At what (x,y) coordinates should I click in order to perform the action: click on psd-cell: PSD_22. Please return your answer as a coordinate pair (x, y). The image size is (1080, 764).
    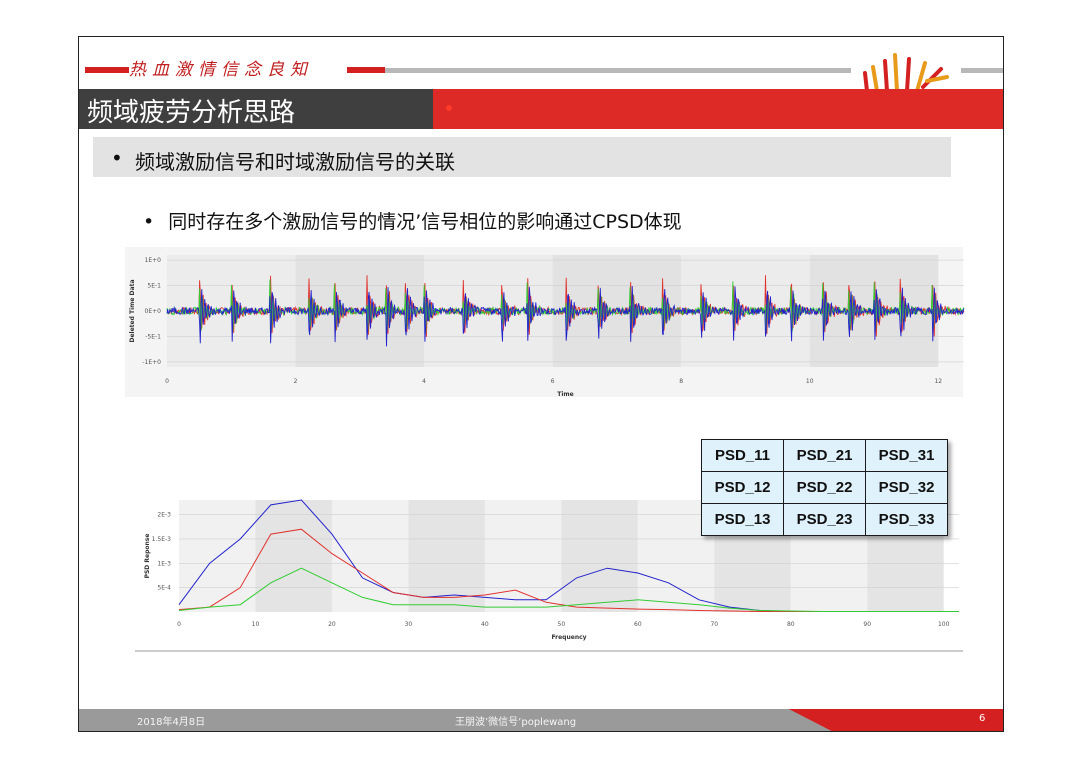
    Looking at the image, I should click on (824, 487).